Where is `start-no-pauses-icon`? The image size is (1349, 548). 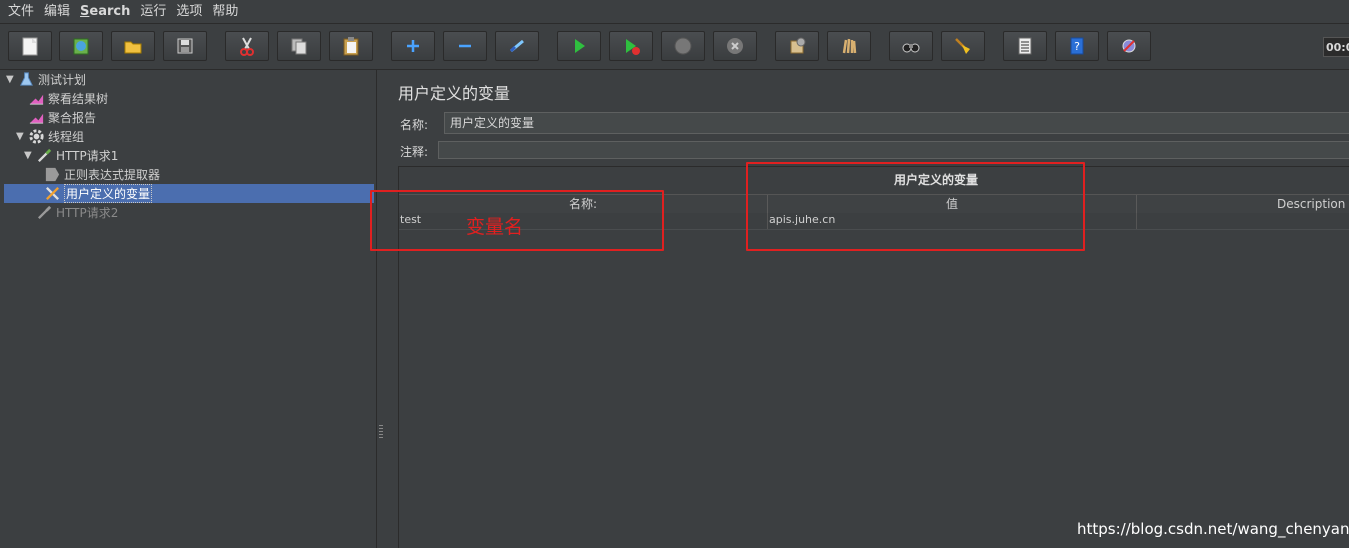 start-no-pauses-icon is located at coordinates (633, 47).